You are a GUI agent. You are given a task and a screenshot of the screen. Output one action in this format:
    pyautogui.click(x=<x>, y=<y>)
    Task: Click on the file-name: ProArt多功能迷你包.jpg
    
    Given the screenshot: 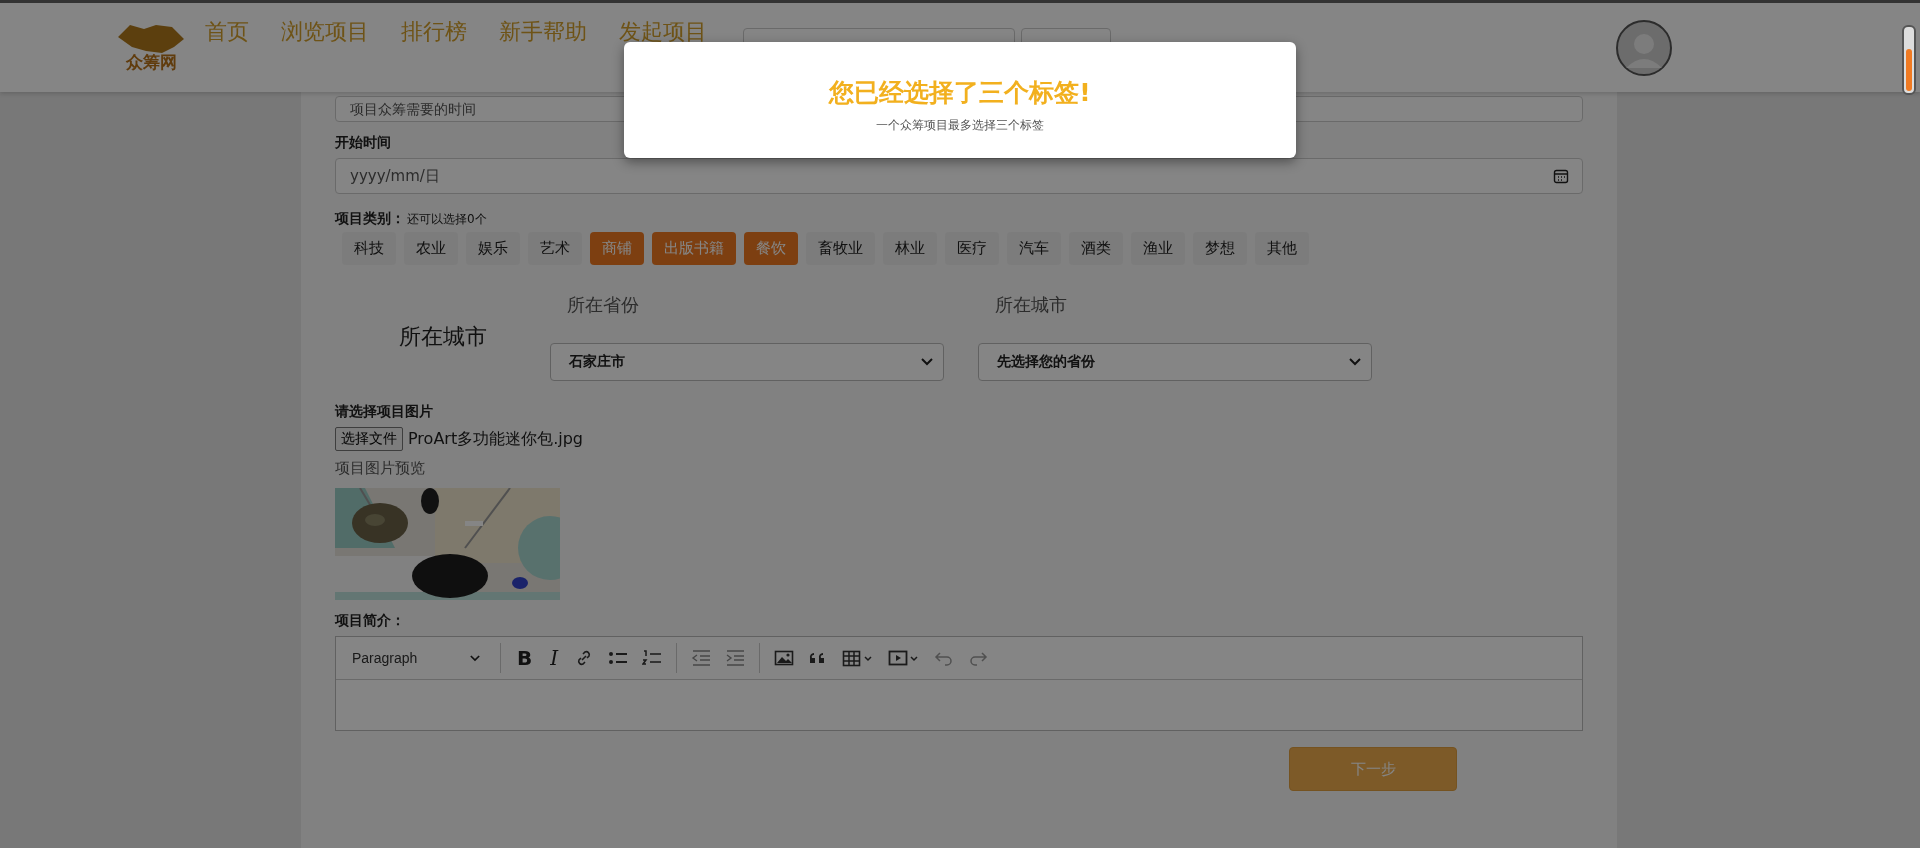 What is the action you would take?
    pyautogui.click(x=496, y=439)
    